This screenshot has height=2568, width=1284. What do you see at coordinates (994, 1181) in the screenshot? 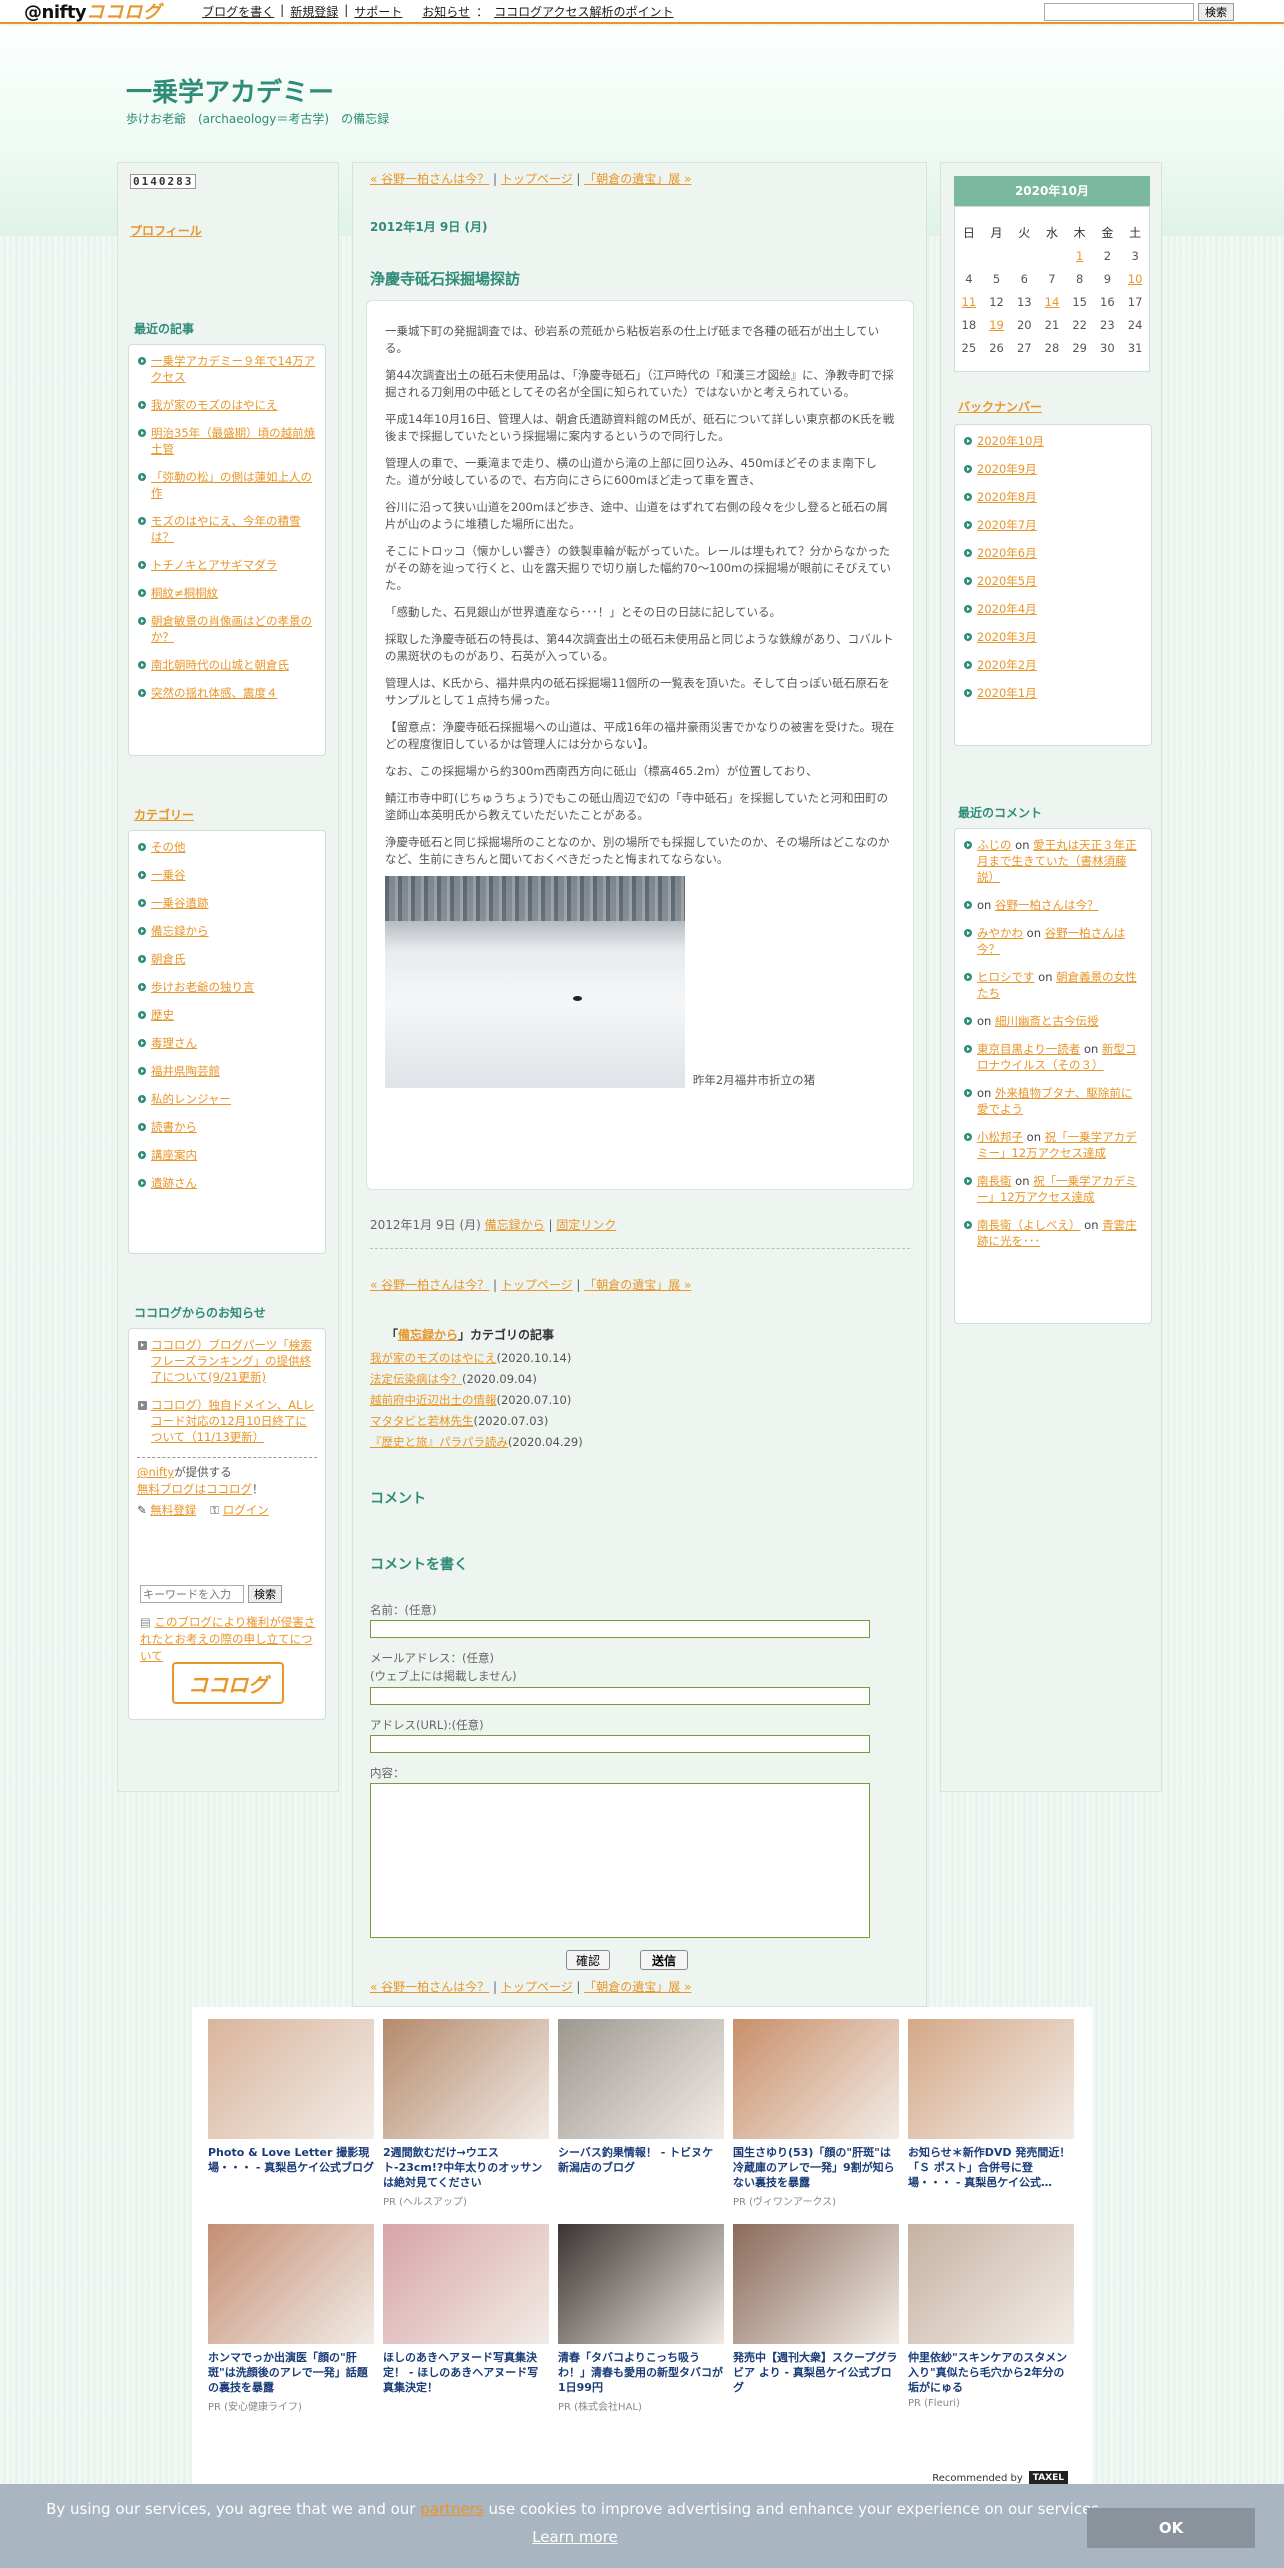
I see `comment-author-link: 南長衛` at bounding box center [994, 1181].